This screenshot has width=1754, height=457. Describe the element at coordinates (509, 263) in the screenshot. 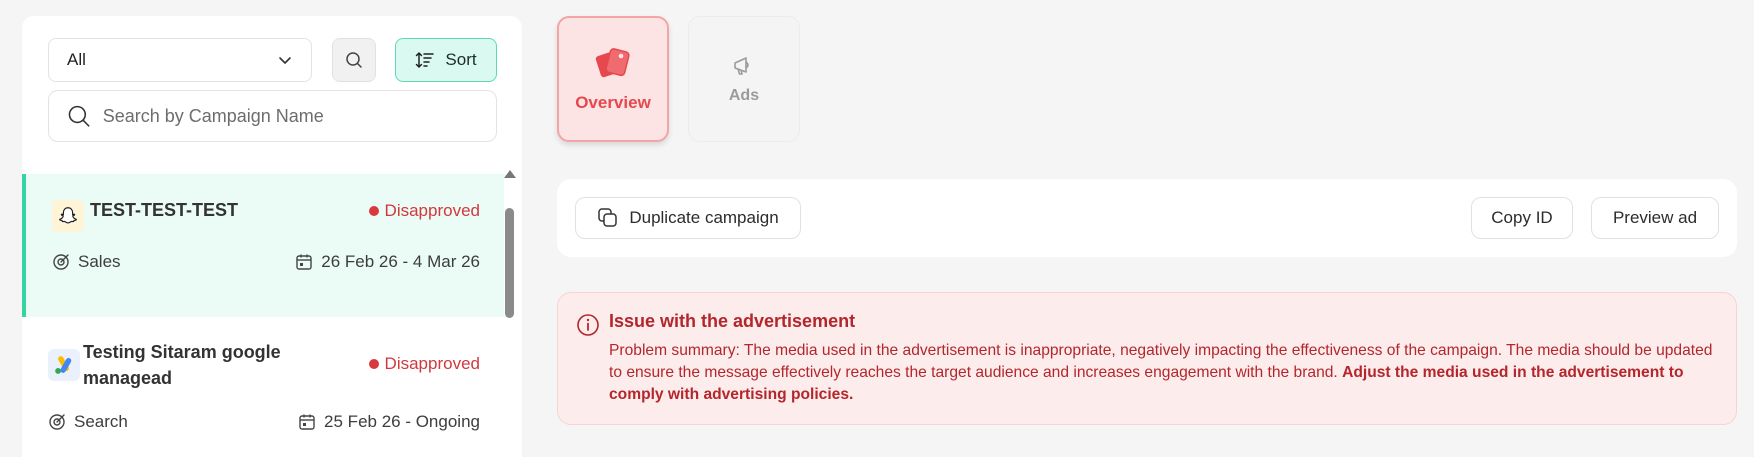

I see `scrollbar-thumb` at that location.